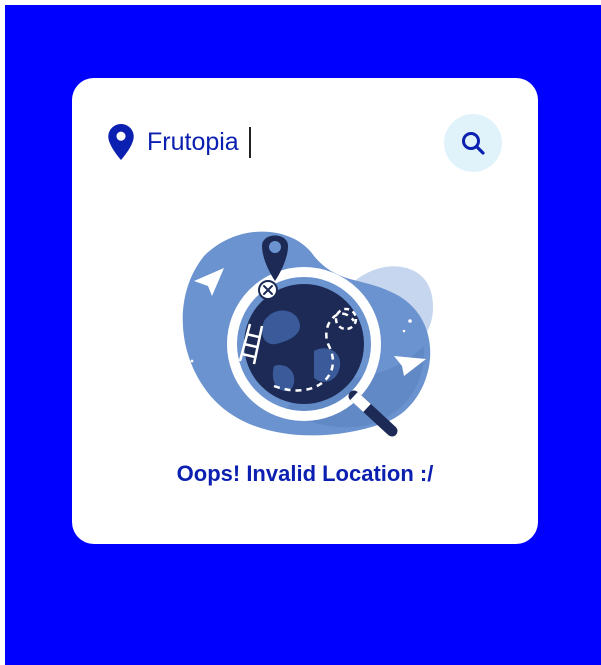 The height and width of the screenshot is (665, 601). I want to click on globe, so click(304, 344).